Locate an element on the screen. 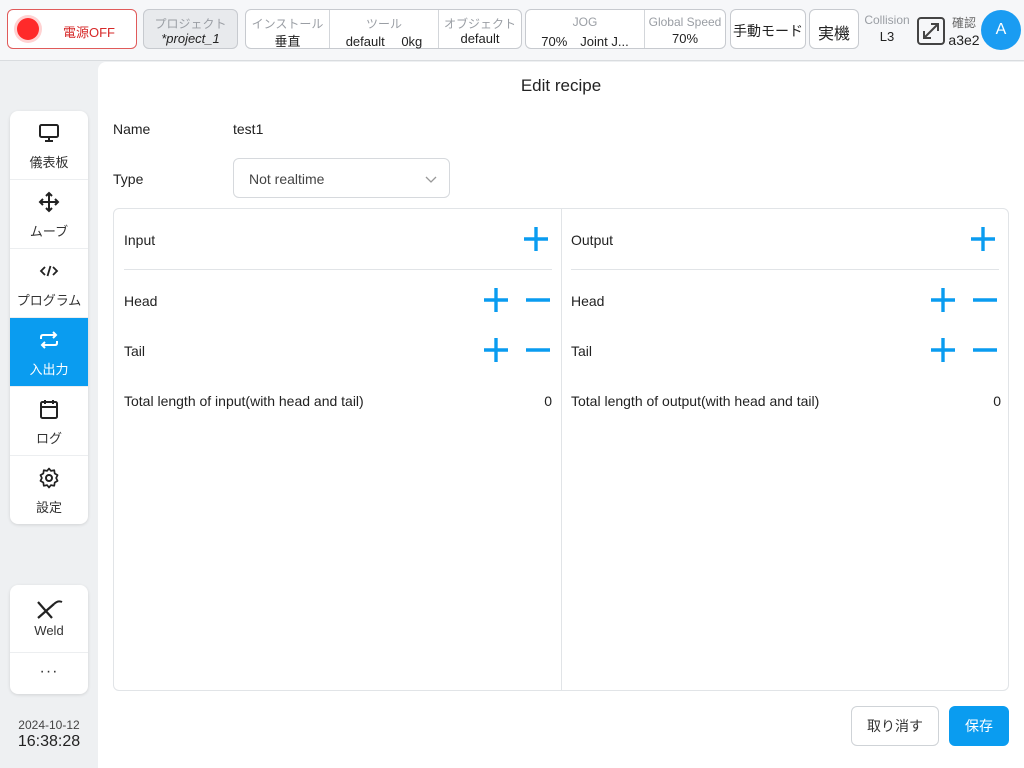  output-tail-remove-button is located at coordinates (985, 350).